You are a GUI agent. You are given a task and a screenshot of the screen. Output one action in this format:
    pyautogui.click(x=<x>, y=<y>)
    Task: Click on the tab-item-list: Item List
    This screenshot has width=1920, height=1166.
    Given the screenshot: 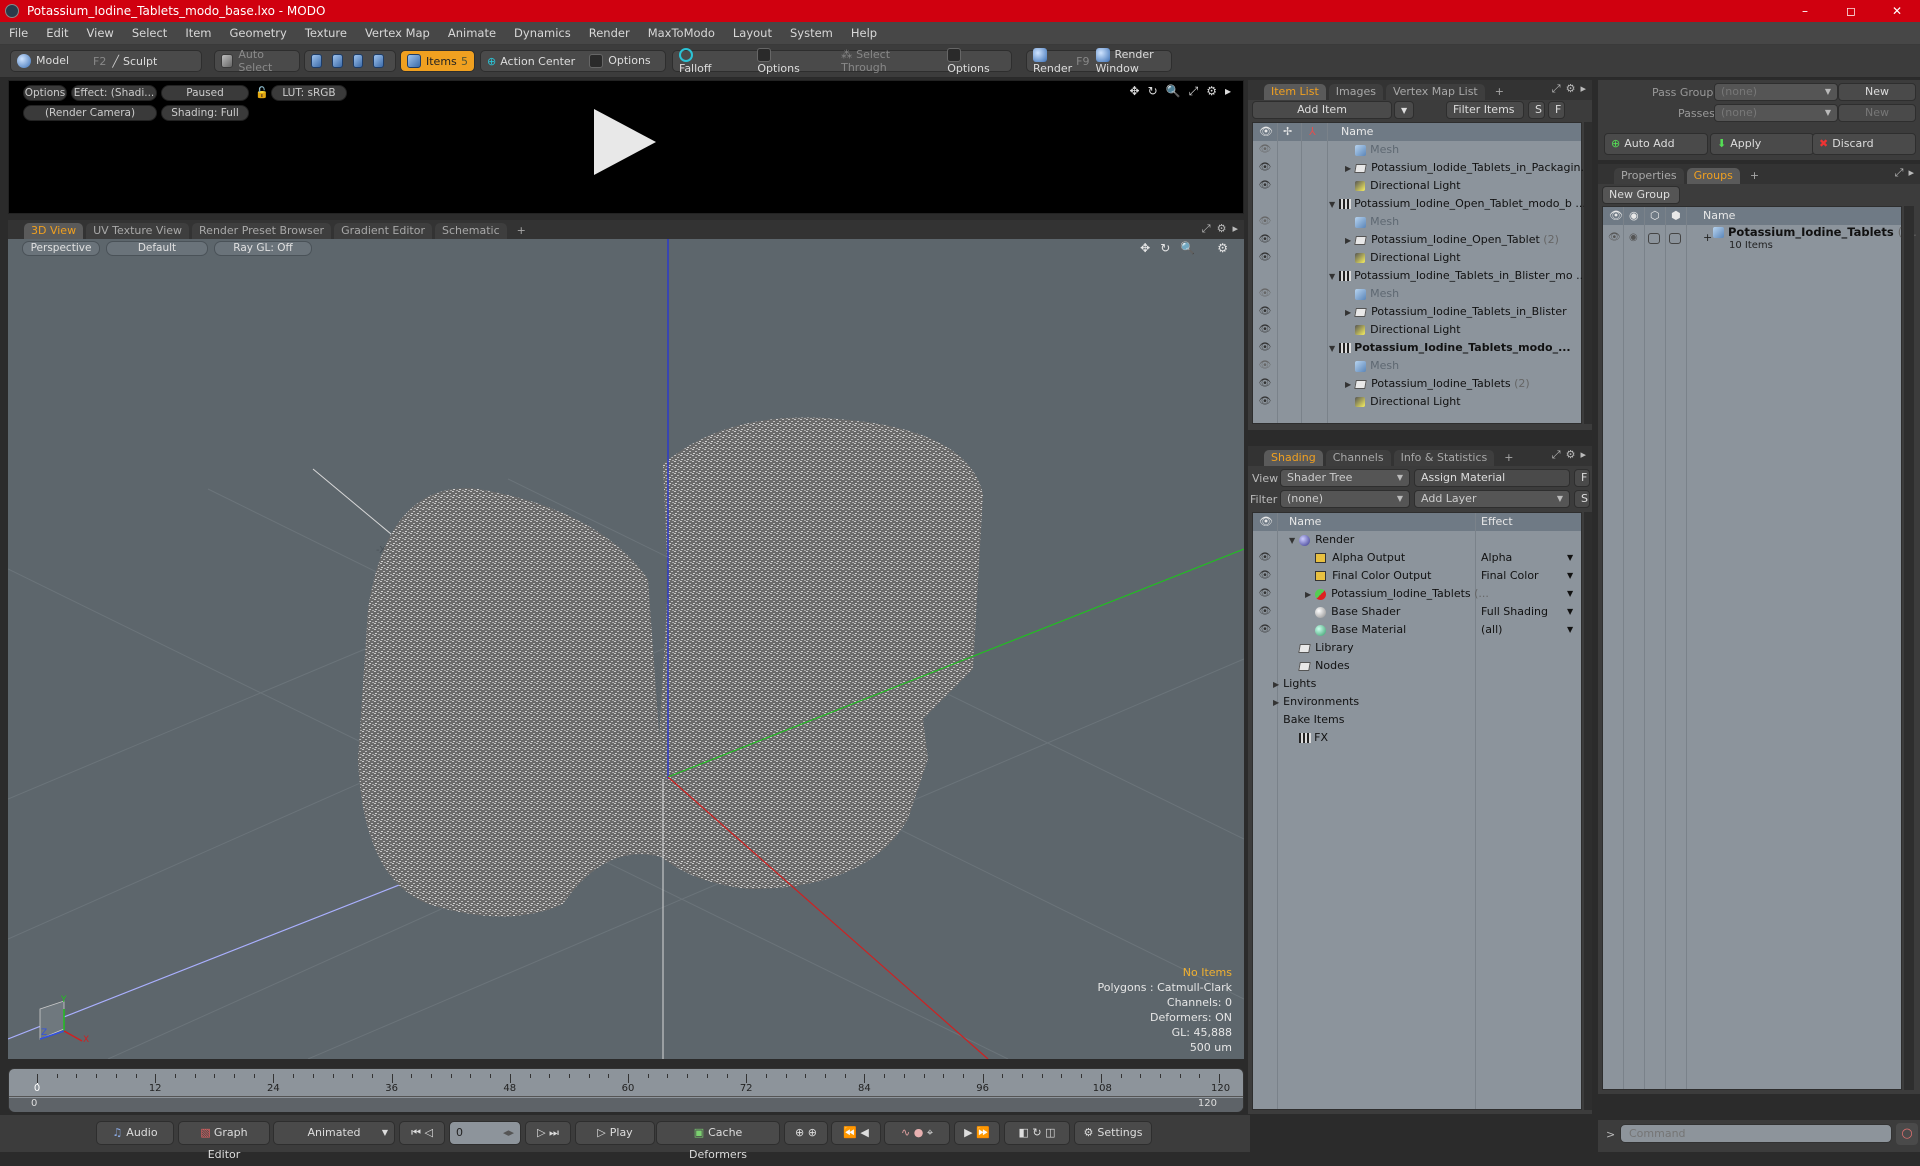 What is the action you would take?
    pyautogui.click(x=1295, y=92)
    